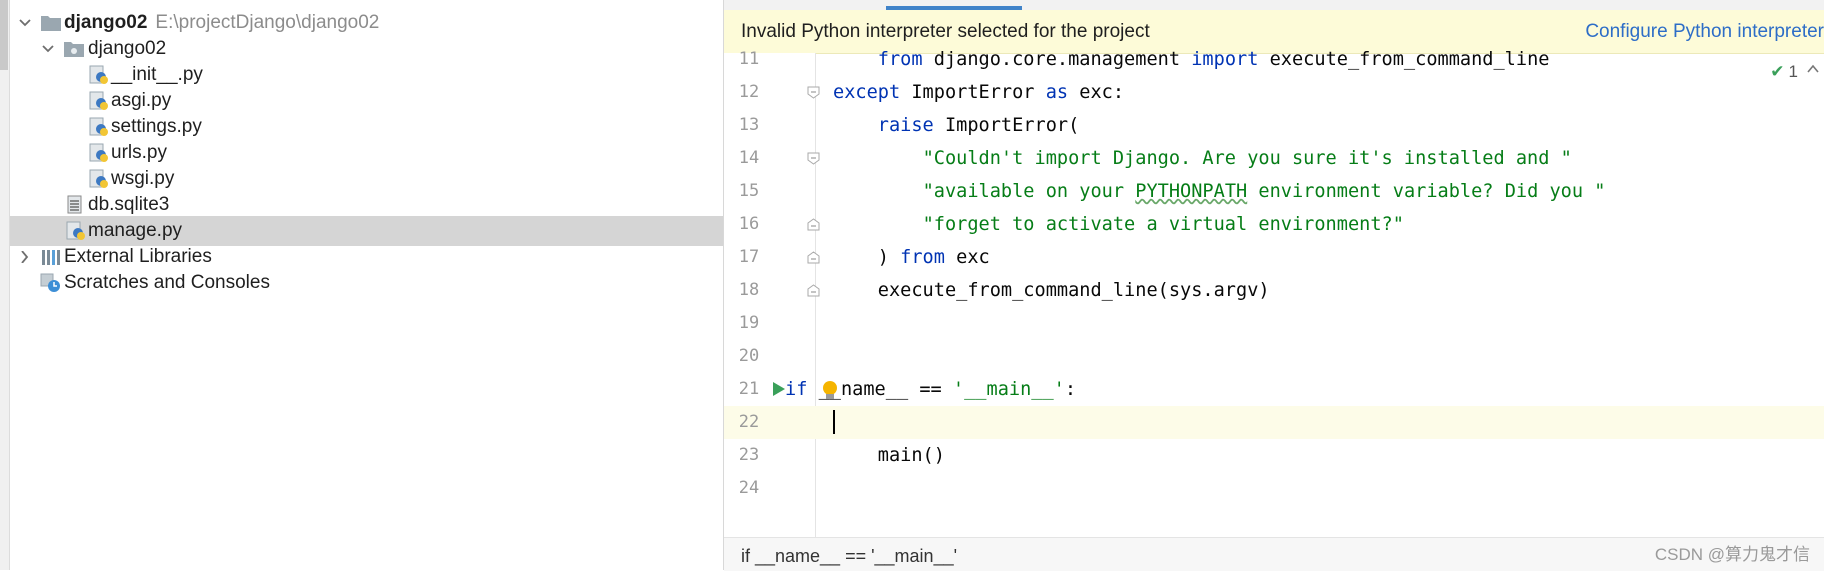 The width and height of the screenshot is (1824, 571). I want to click on line-number: 17, so click(749, 257).